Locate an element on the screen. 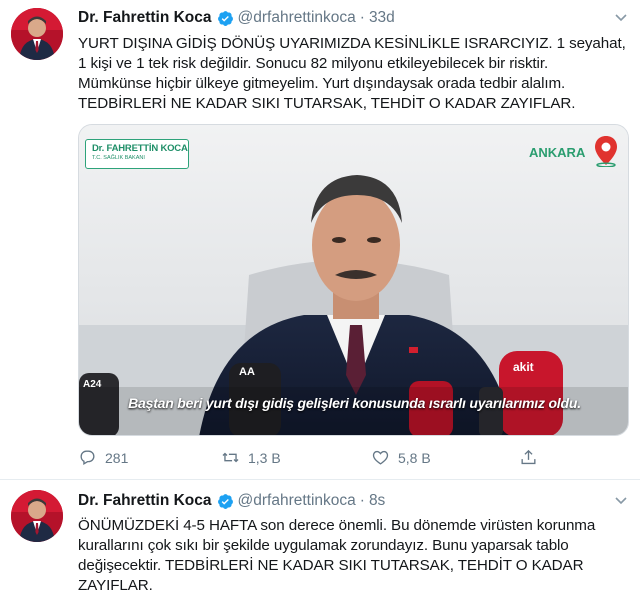  like-count: 5,8 B is located at coordinates (414, 457).